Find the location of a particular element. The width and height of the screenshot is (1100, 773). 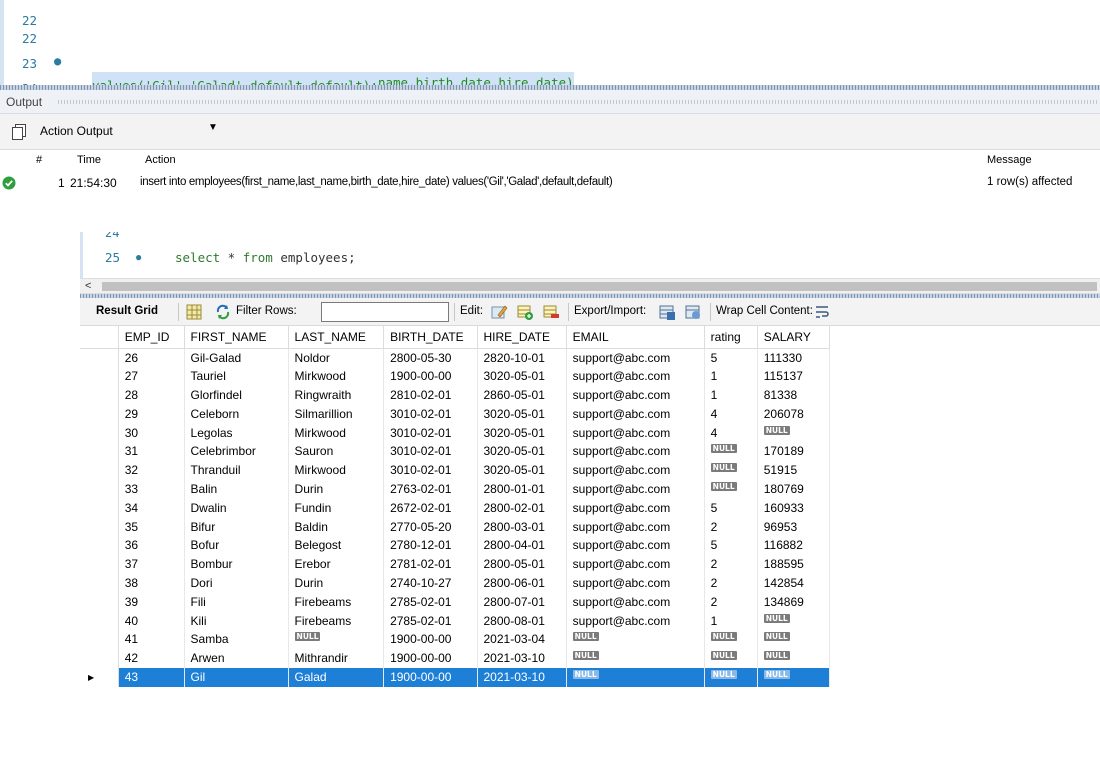

grid-cell: Dwalin is located at coordinates (236, 508).